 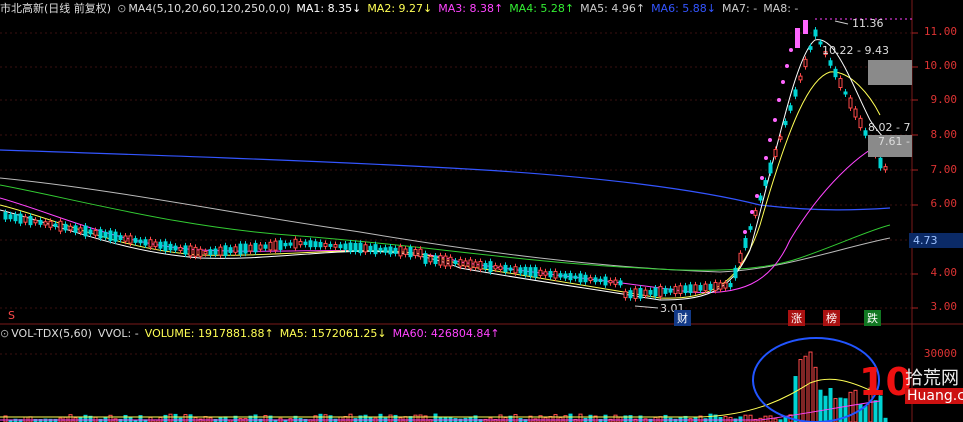 What do you see at coordinates (932, 378) in the screenshot?
I see `watermark-brand: 拾荒网` at bounding box center [932, 378].